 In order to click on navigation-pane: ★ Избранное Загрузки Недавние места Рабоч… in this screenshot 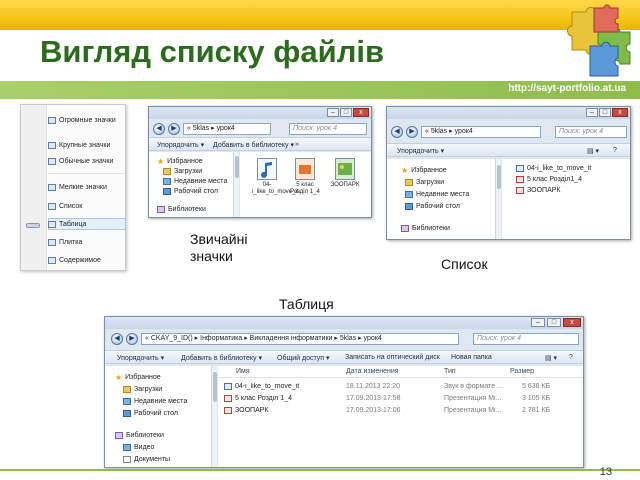, I will do `click(191, 184)`.